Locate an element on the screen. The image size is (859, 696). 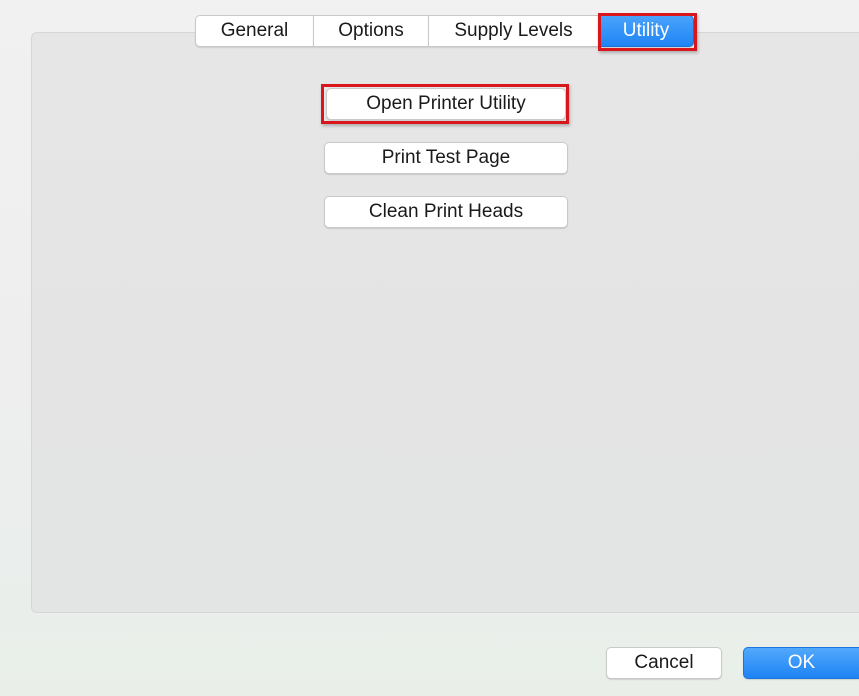
tab-general: General is located at coordinates (254, 31).